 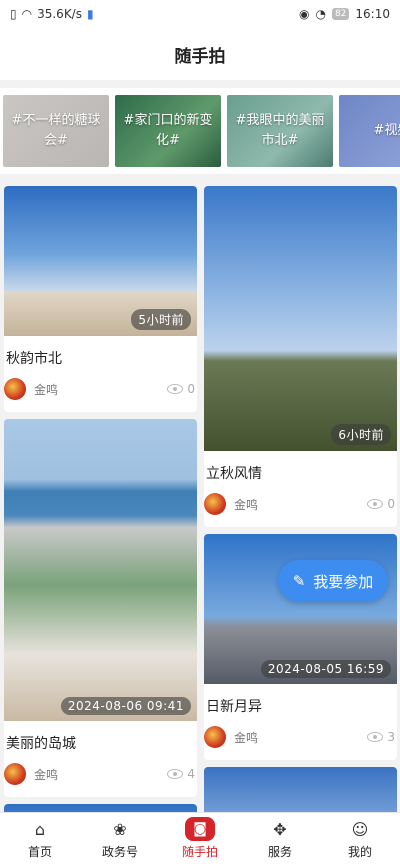 What do you see at coordinates (27, 14) in the screenshot?
I see `wifi-icon: ◠` at bounding box center [27, 14].